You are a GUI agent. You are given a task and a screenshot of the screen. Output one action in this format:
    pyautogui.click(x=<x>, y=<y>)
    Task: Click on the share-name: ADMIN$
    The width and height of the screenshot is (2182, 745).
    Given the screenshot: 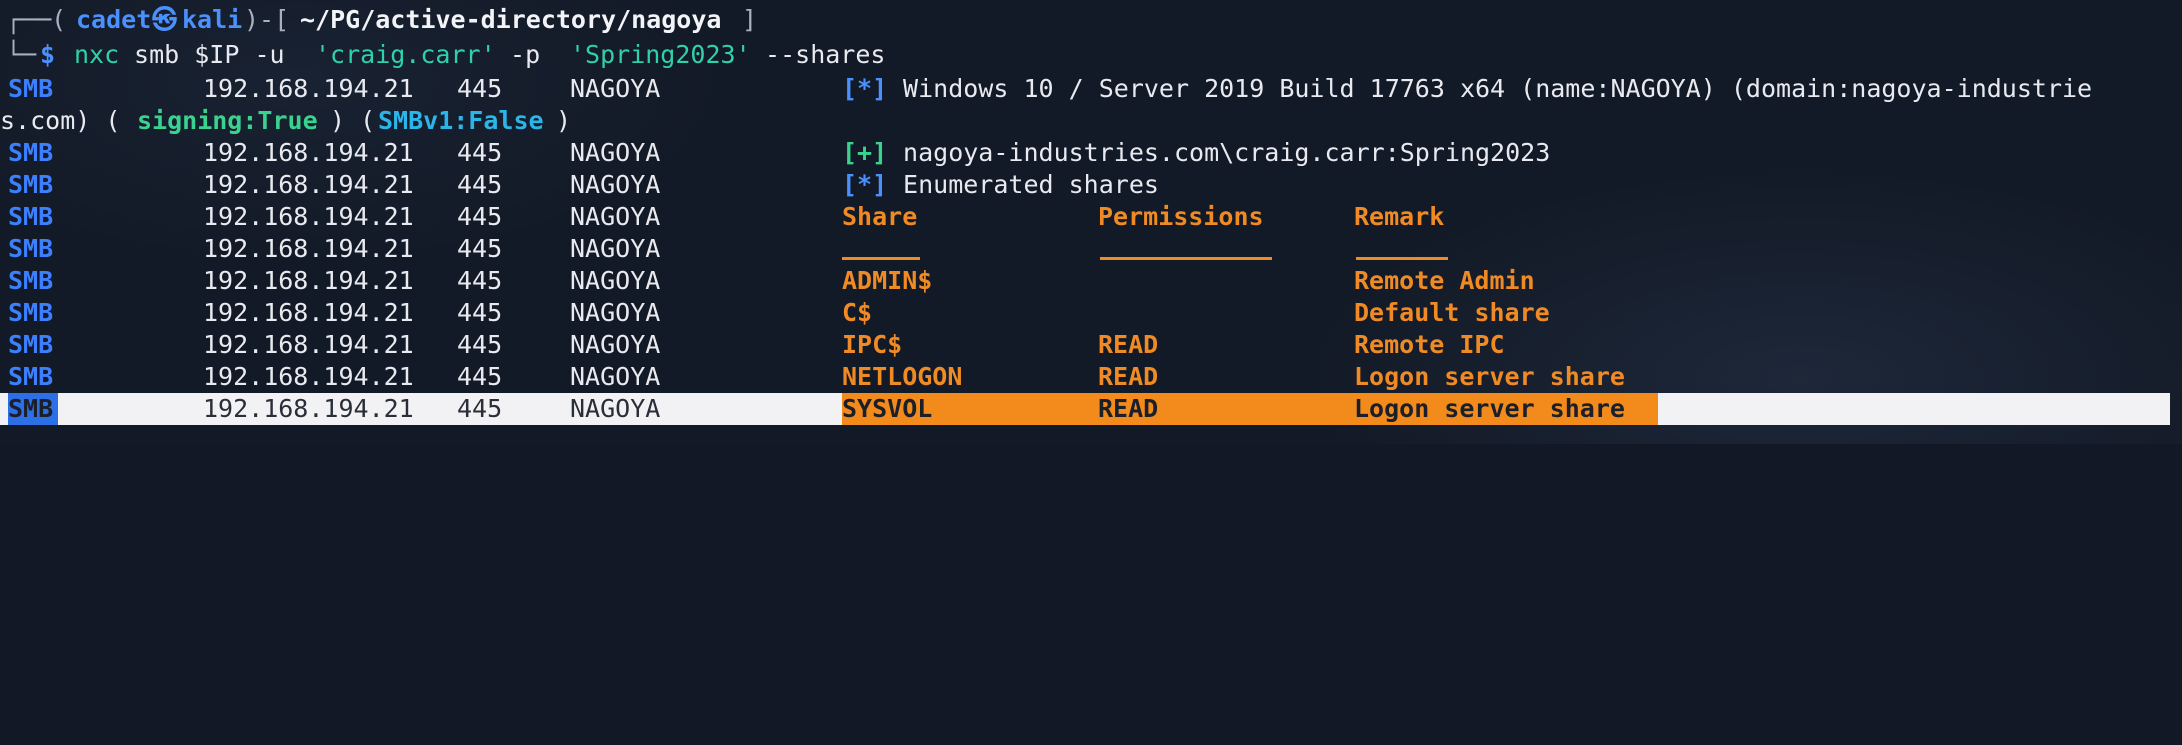 What is the action you would take?
    pyautogui.click(x=887, y=280)
    